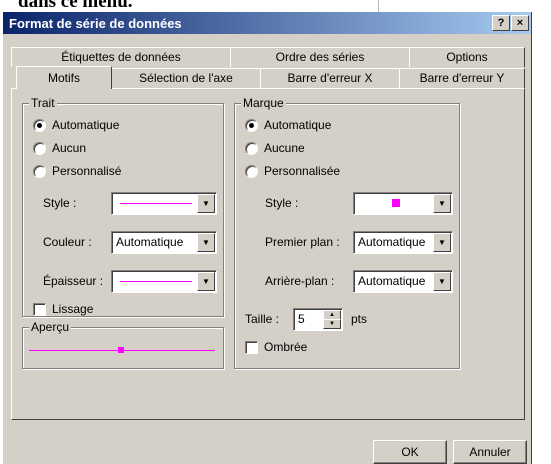  What do you see at coordinates (60, 203) in the screenshot?
I see `trait-style-label: Style :` at bounding box center [60, 203].